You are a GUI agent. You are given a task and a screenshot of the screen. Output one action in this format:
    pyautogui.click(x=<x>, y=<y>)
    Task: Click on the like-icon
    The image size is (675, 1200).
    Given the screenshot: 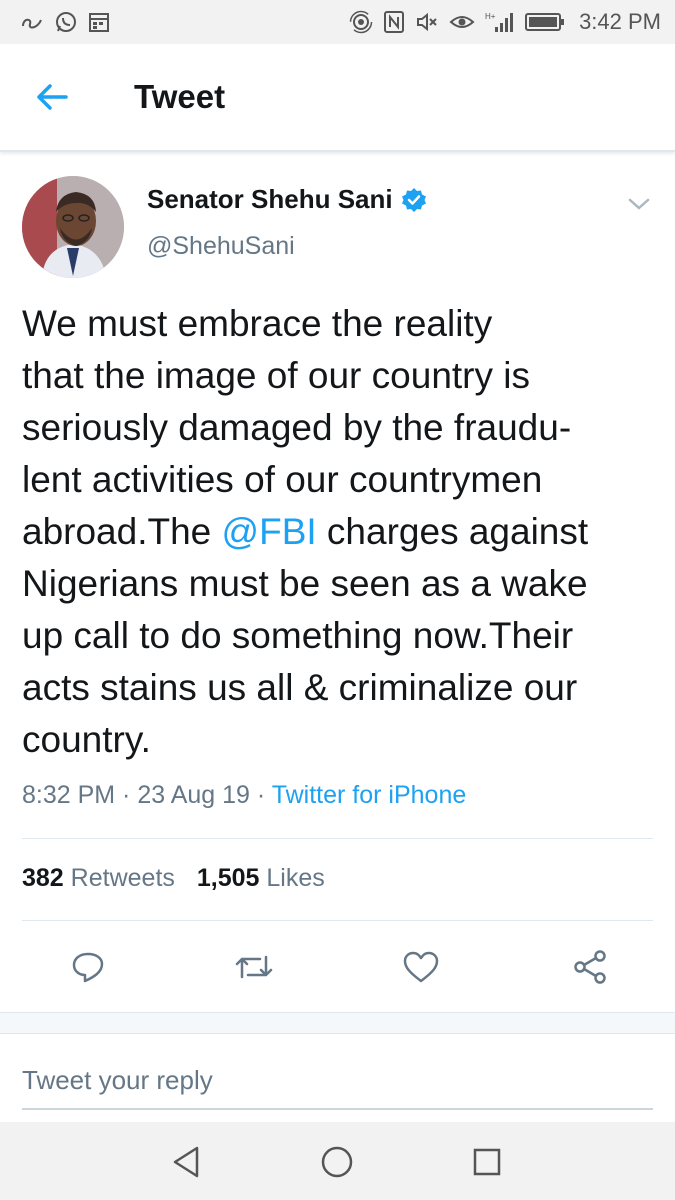 What is the action you would take?
    pyautogui.click(x=421, y=967)
    